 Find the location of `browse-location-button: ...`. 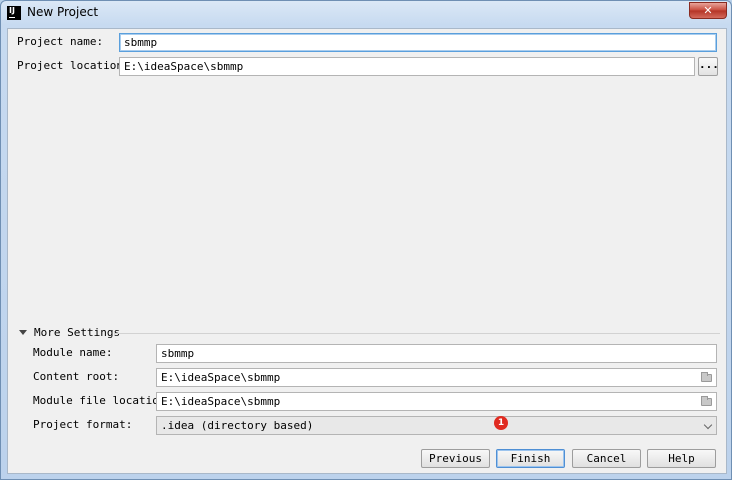

browse-location-button: ... is located at coordinates (708, 66).